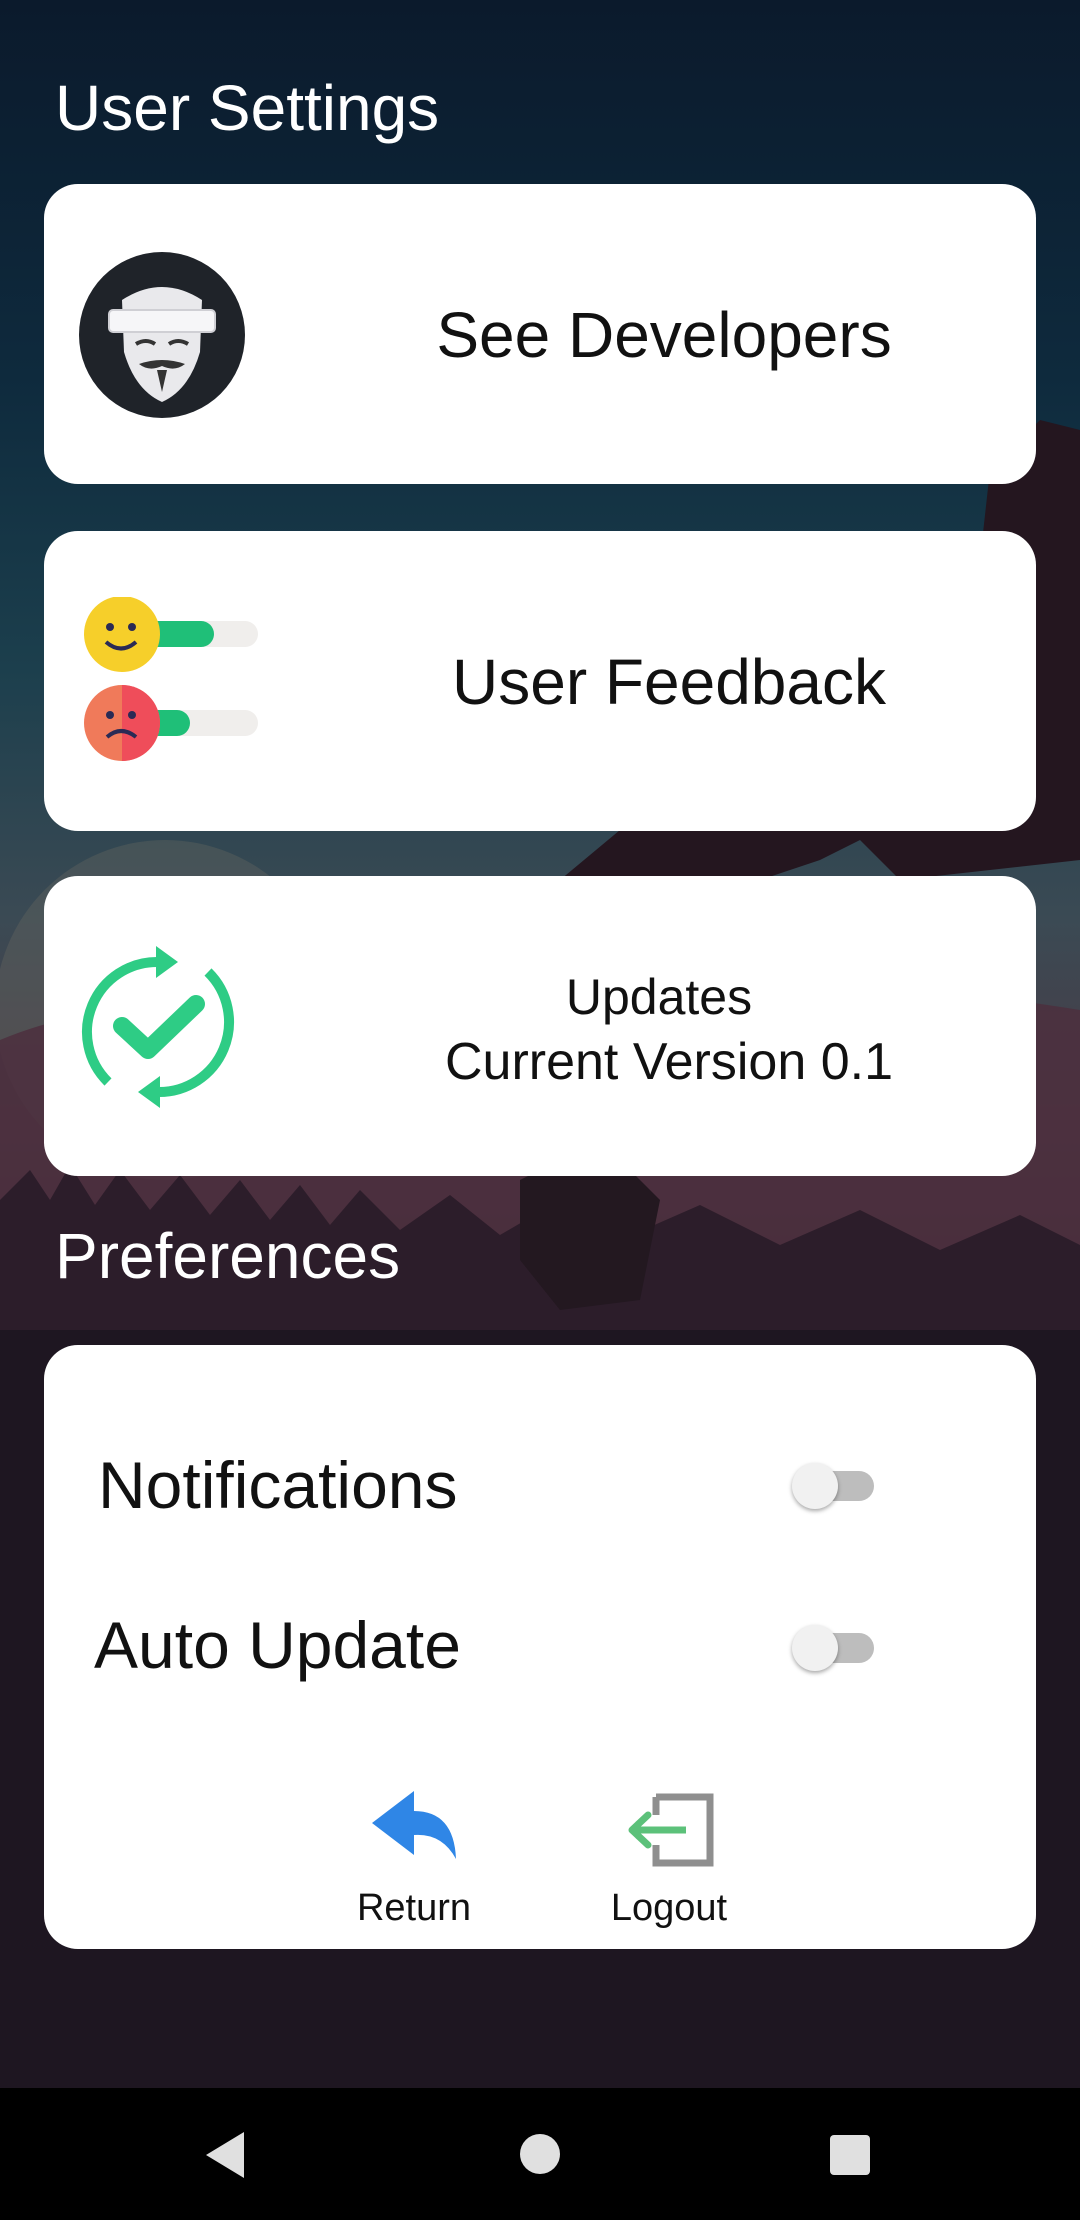 Image resolution: width=1080 pixels, height=2220 pixels. I want to click on logout-button: Logout, so click(669, 1868).